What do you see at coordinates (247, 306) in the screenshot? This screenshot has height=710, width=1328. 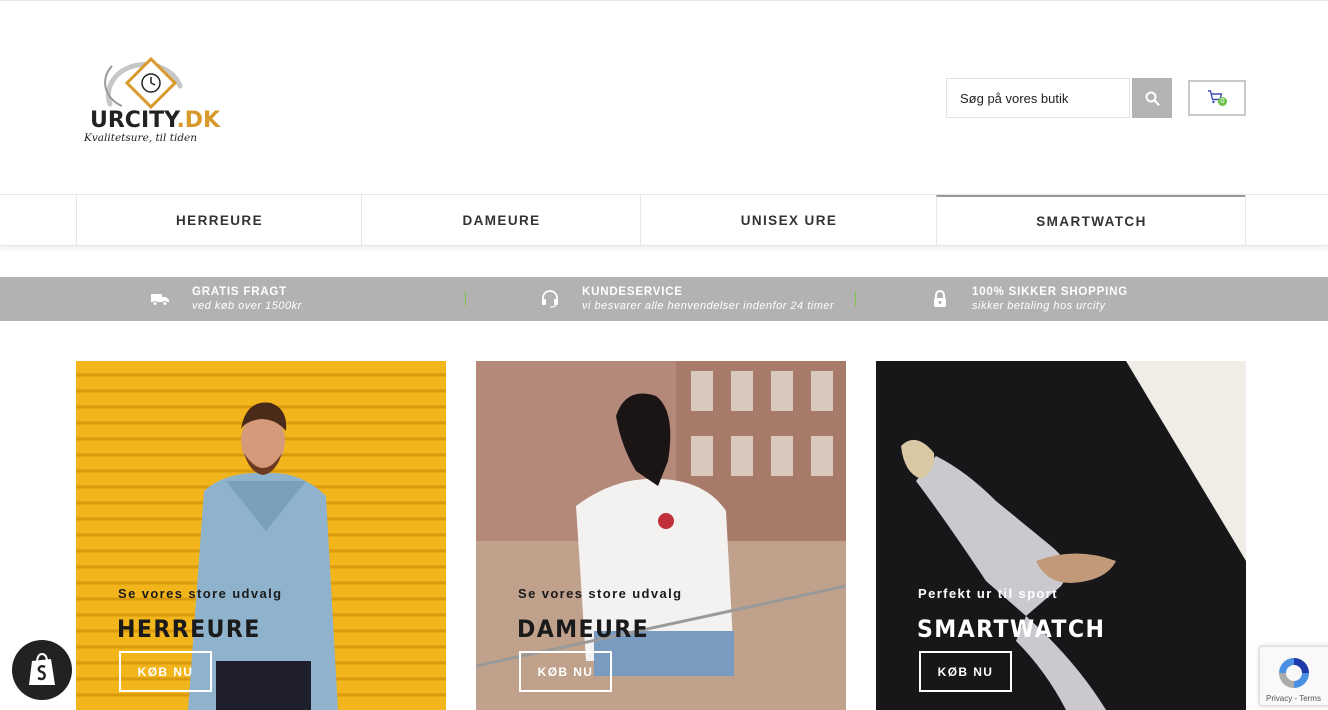 I see `usp-subtitle: ved køb over 1500kr` at bounding box center [247, 306].